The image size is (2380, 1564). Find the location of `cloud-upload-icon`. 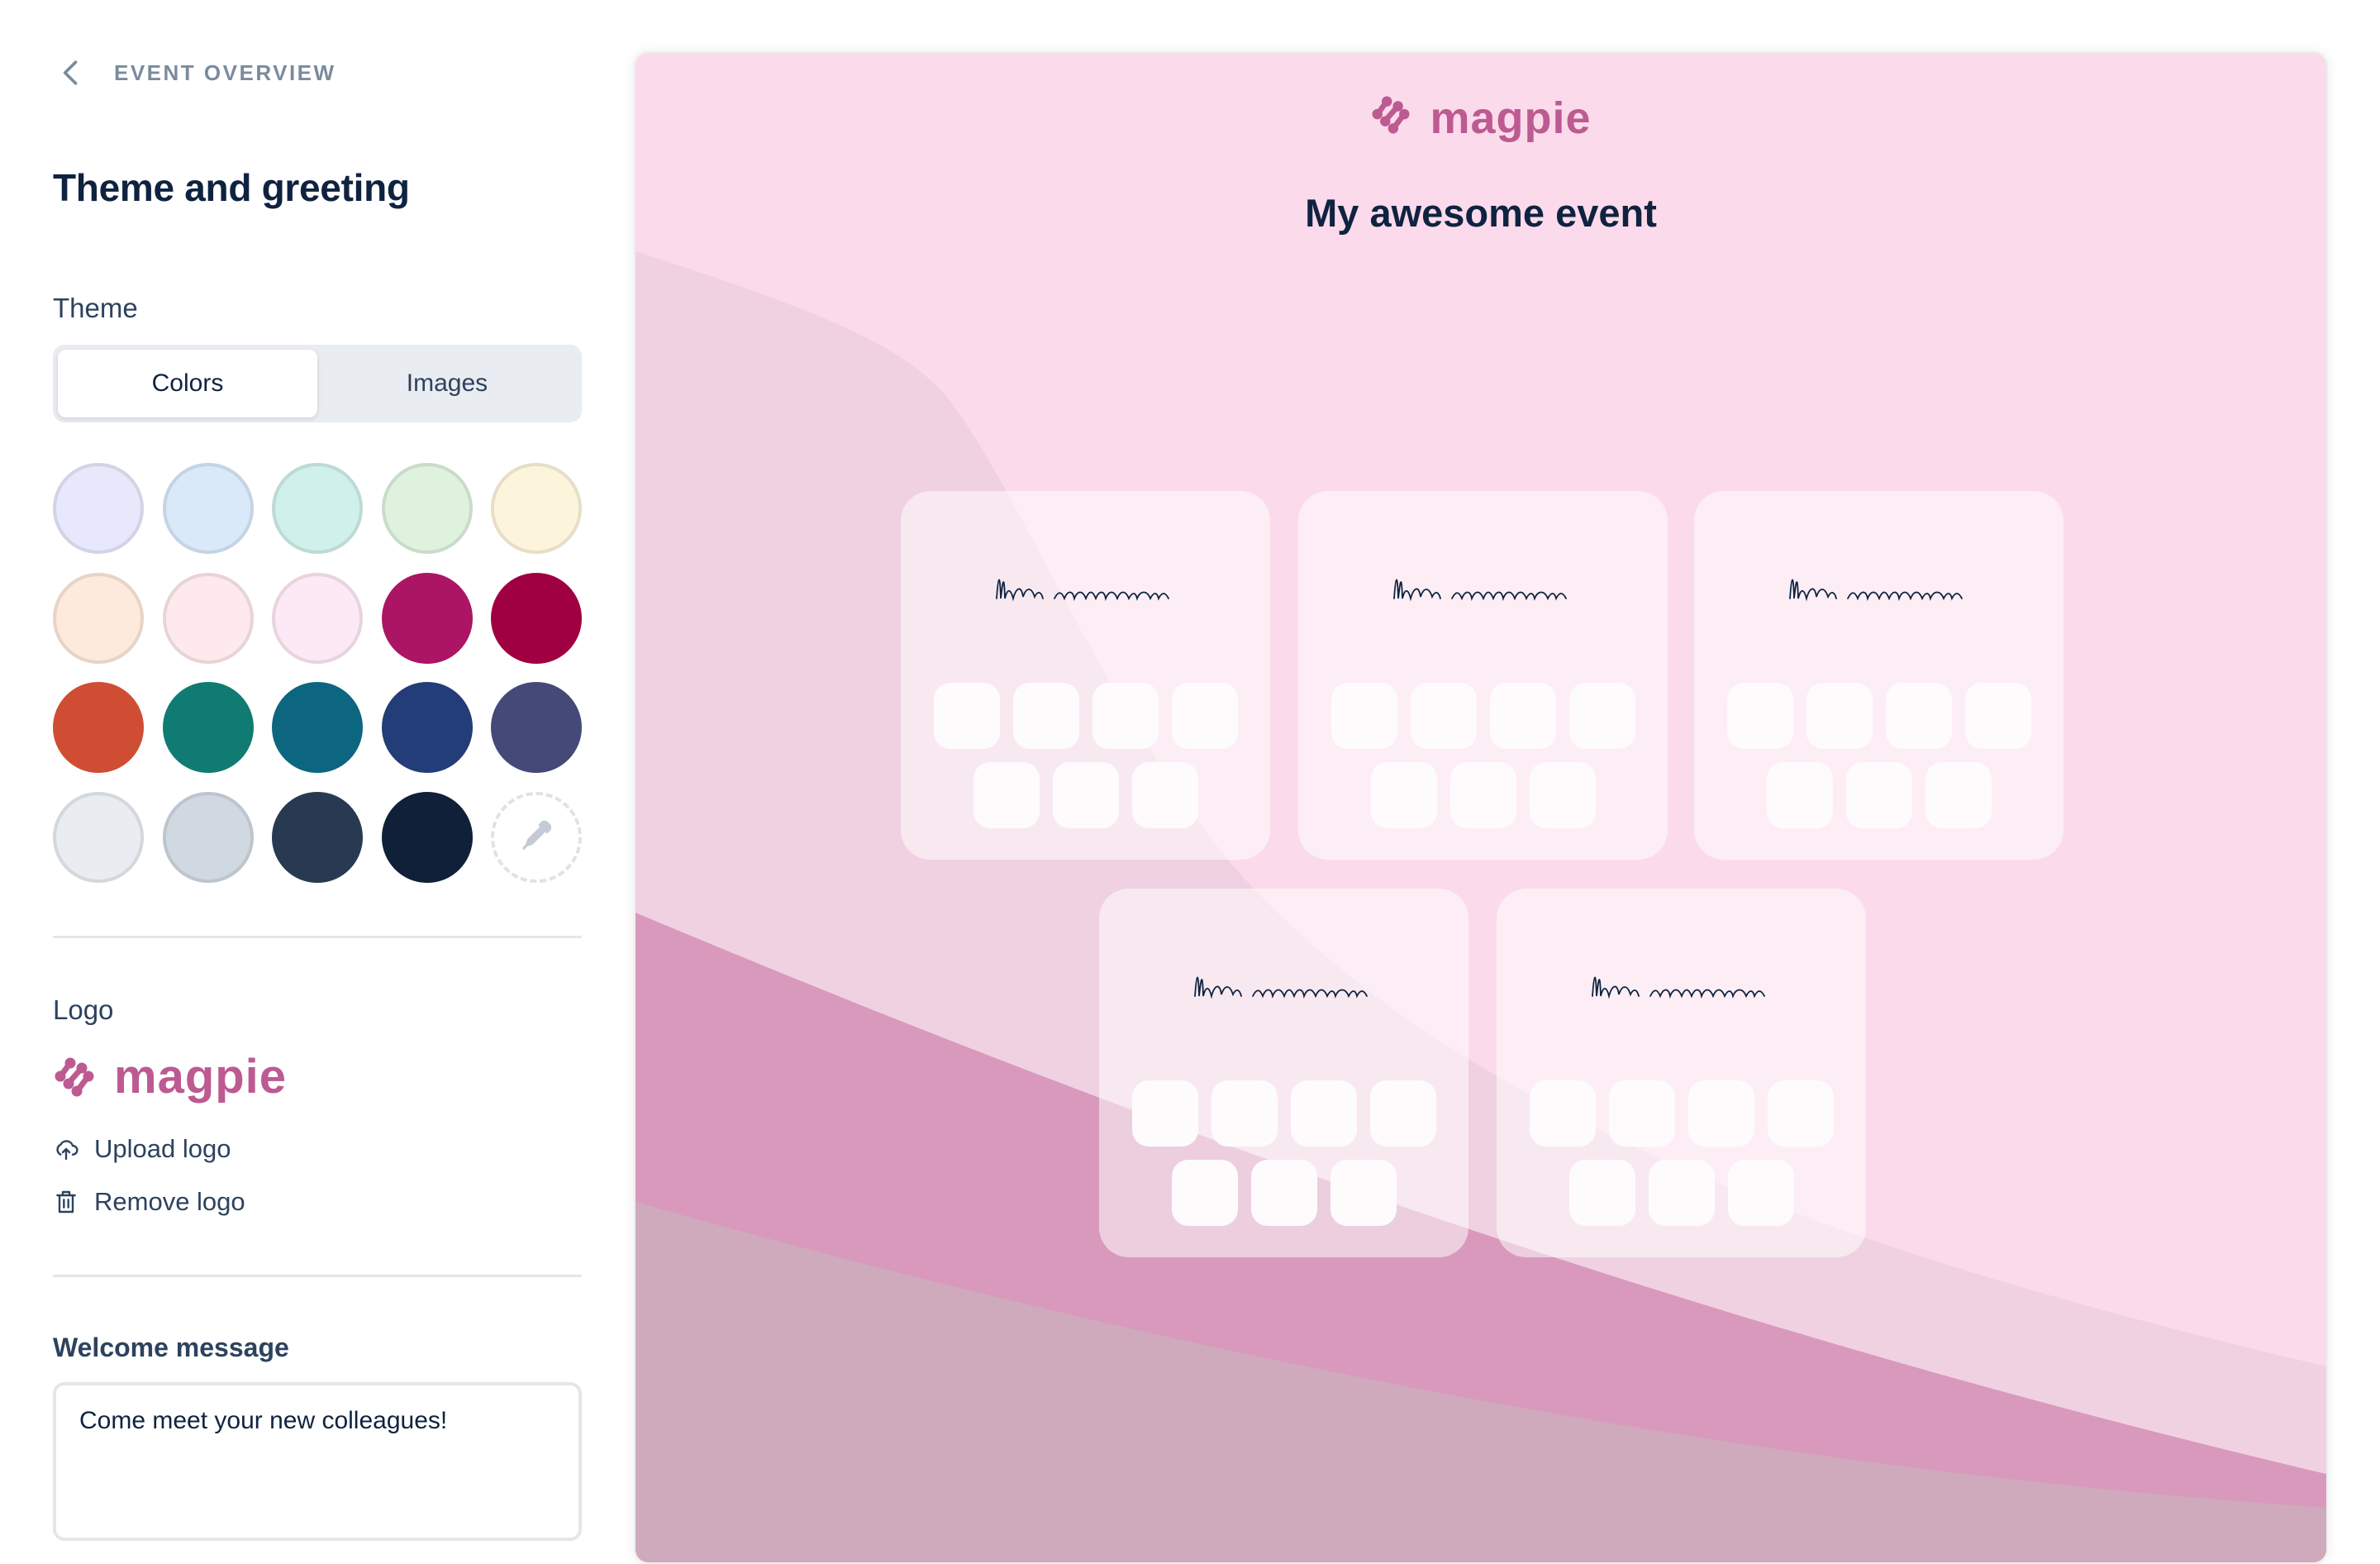

cloud-upload-icon is located at coordinates (67, 1150).